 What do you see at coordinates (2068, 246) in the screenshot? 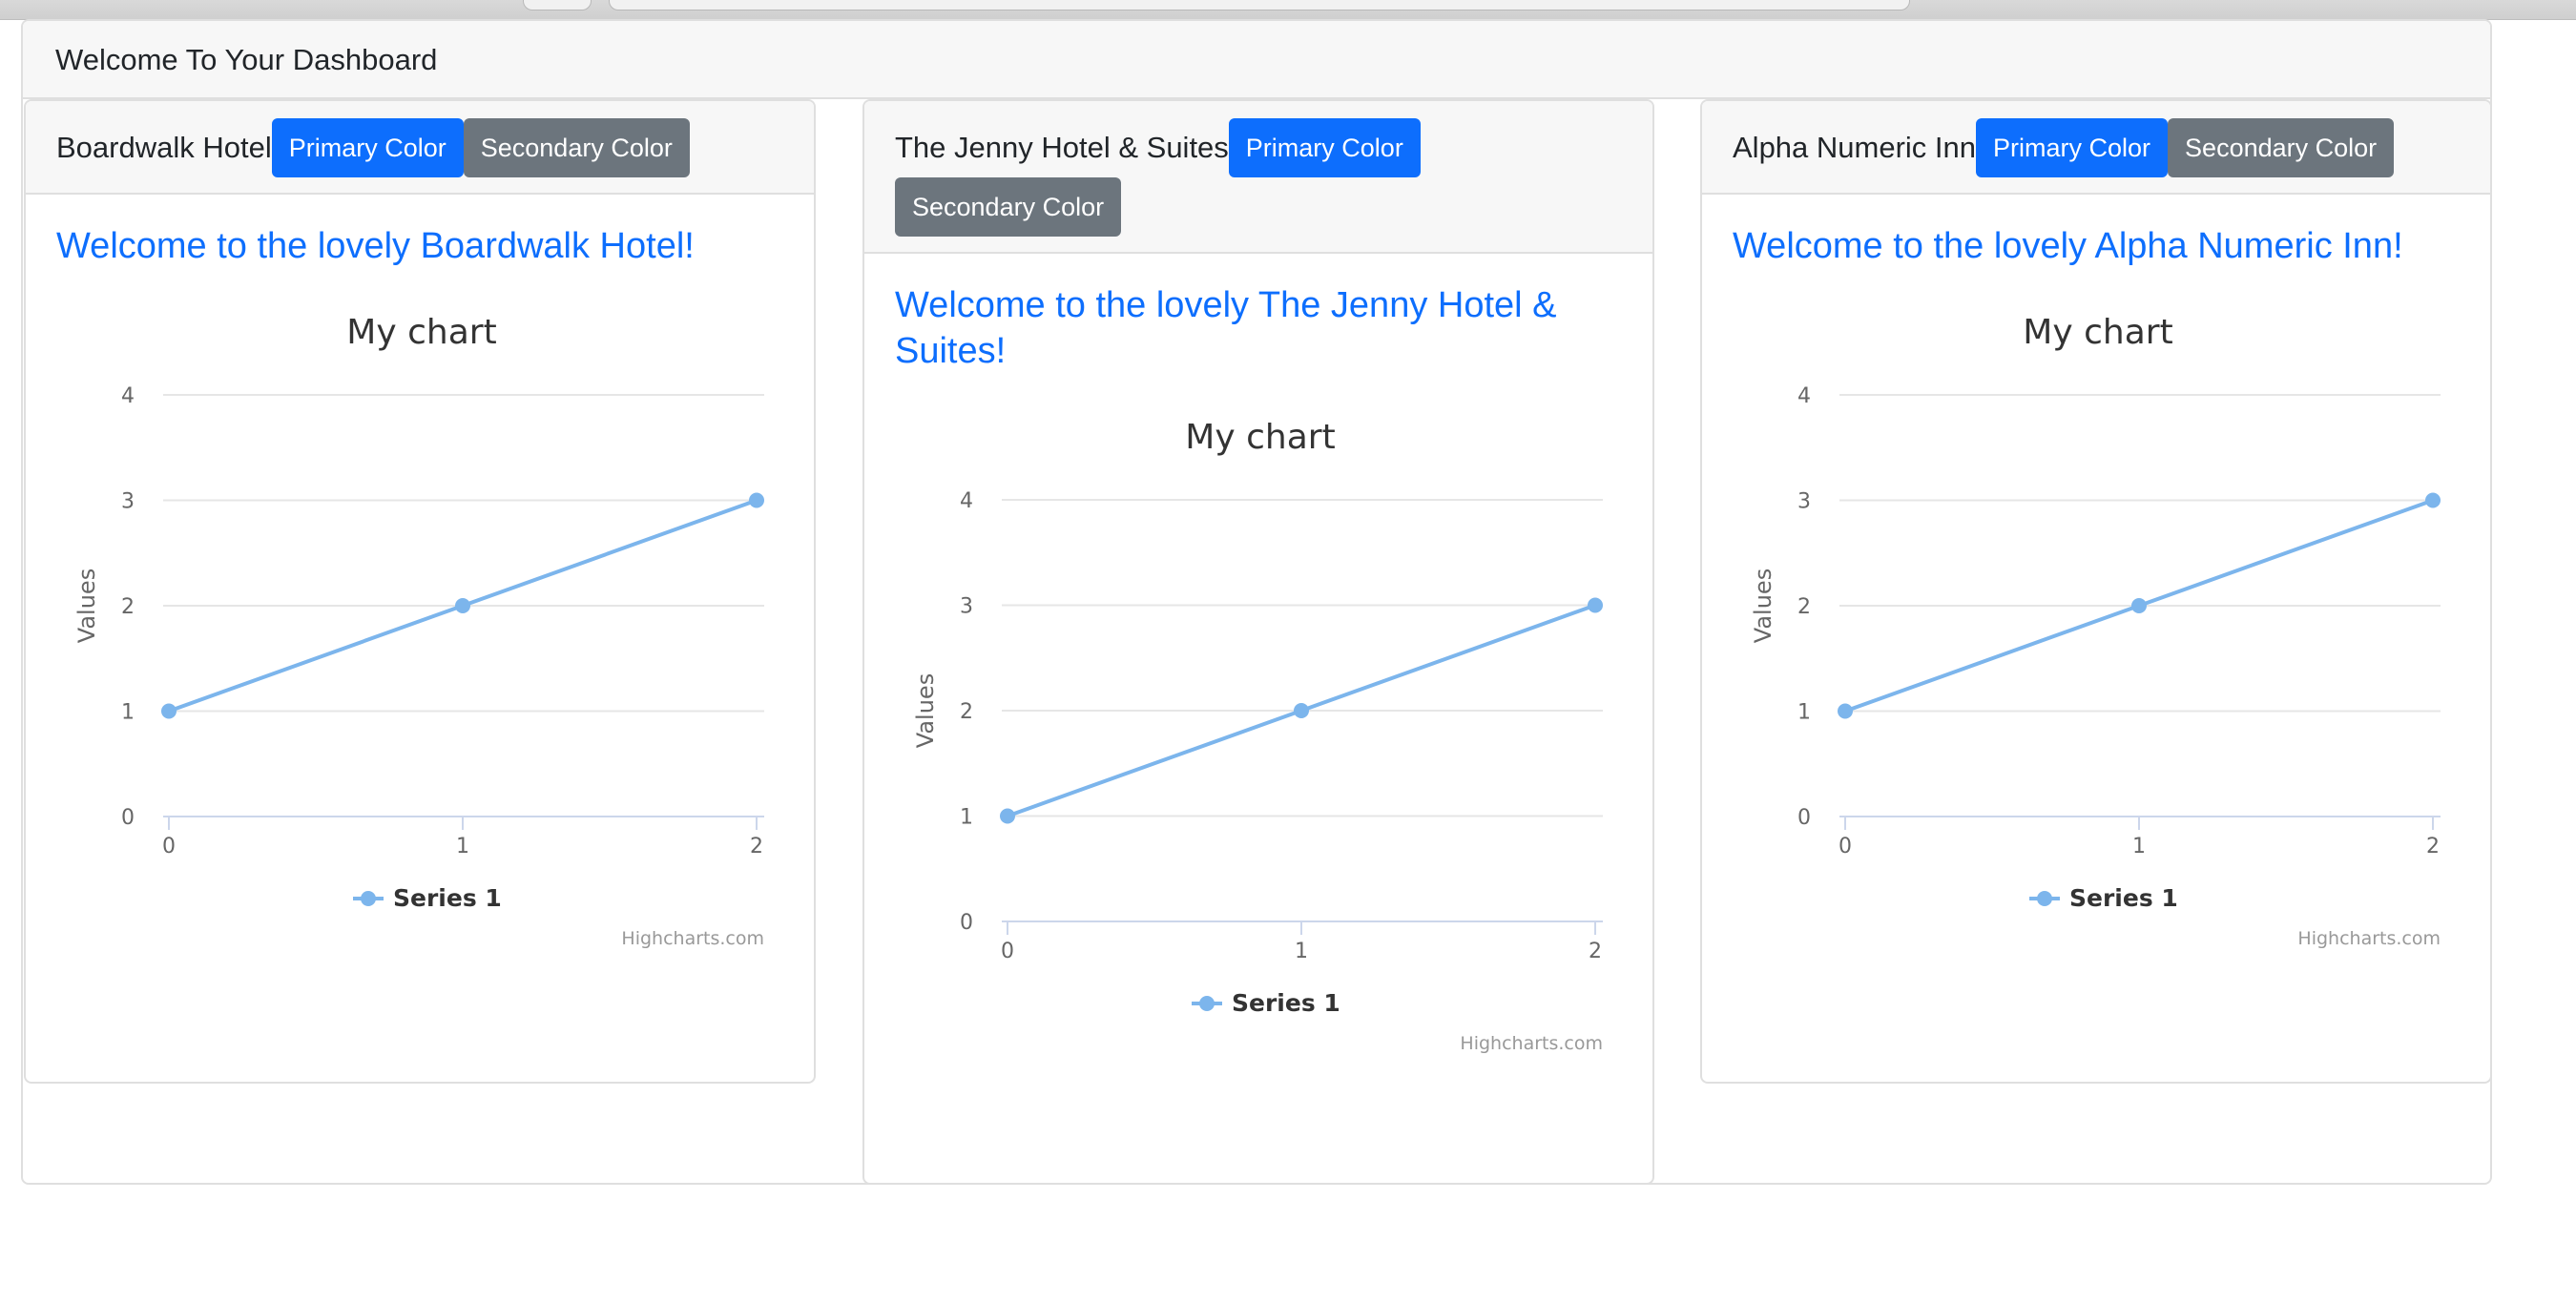
I see `welcome-message: Welcome to the lovely Alpha Numeric Inn!` at bounding box center [2068, 246].